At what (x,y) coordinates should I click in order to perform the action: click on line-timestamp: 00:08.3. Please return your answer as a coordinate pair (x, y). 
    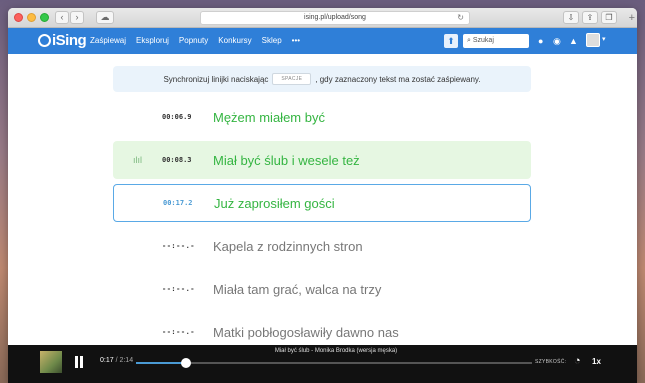
    Looking at the image, I should click on (177, 160).